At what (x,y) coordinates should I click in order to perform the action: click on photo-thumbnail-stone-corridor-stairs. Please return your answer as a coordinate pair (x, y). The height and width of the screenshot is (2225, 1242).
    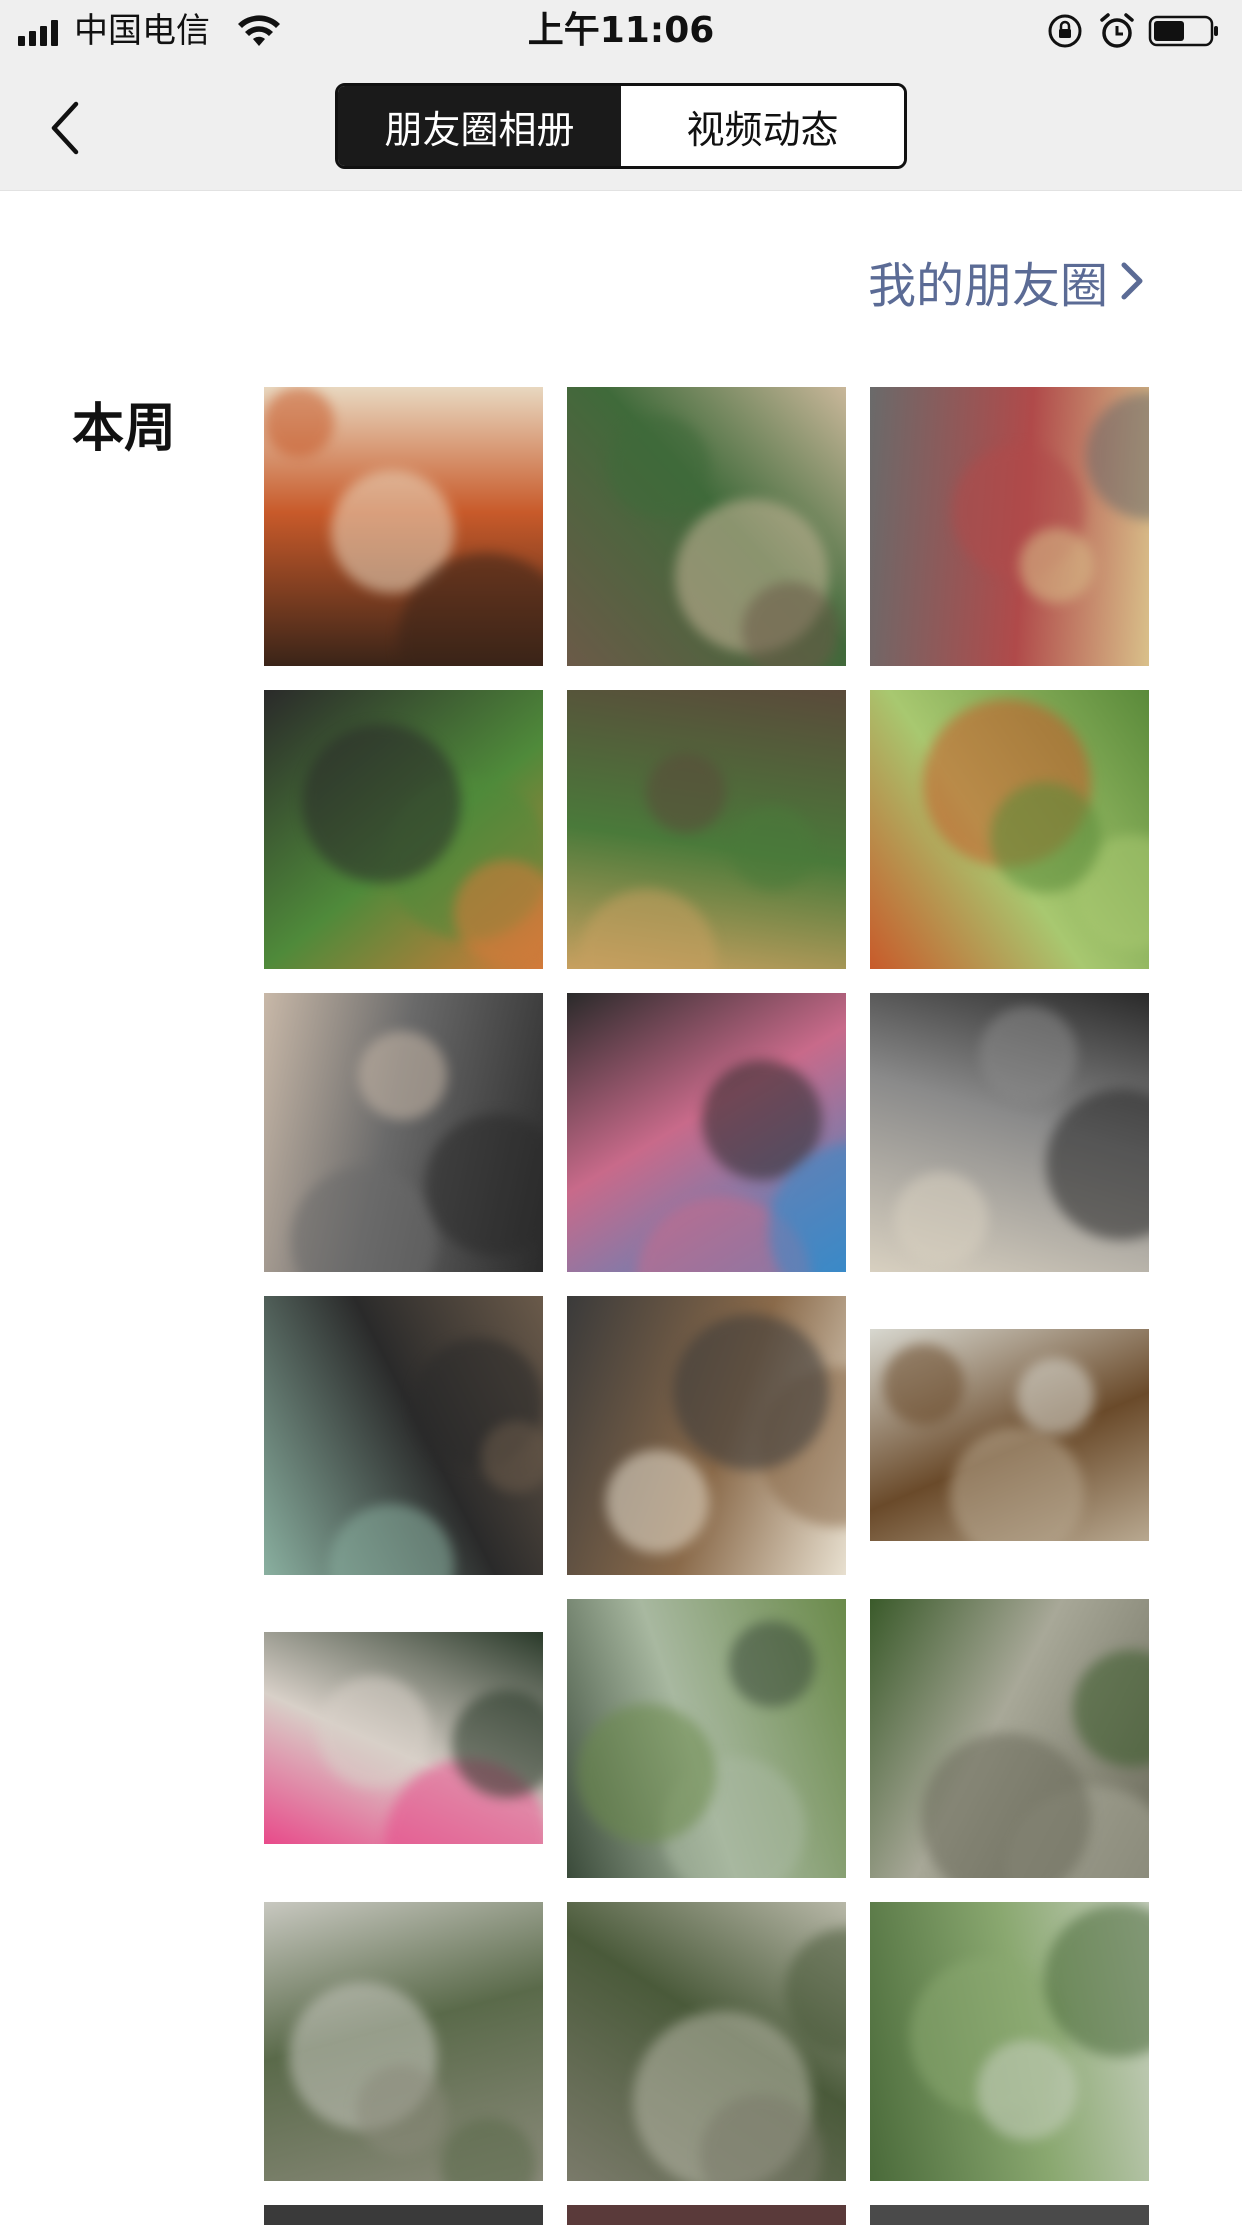
    Looking at the image, I should click on (706, 2041).